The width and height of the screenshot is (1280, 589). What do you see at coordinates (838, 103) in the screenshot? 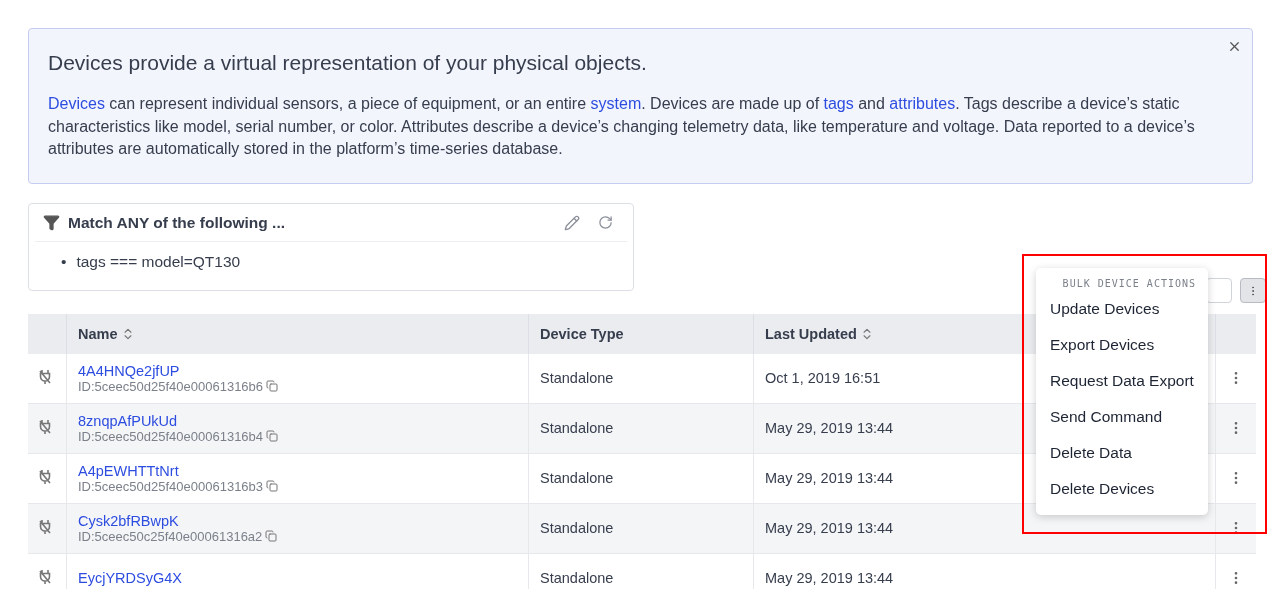
I see `text-link: tags` at bounding box center [838, 103].